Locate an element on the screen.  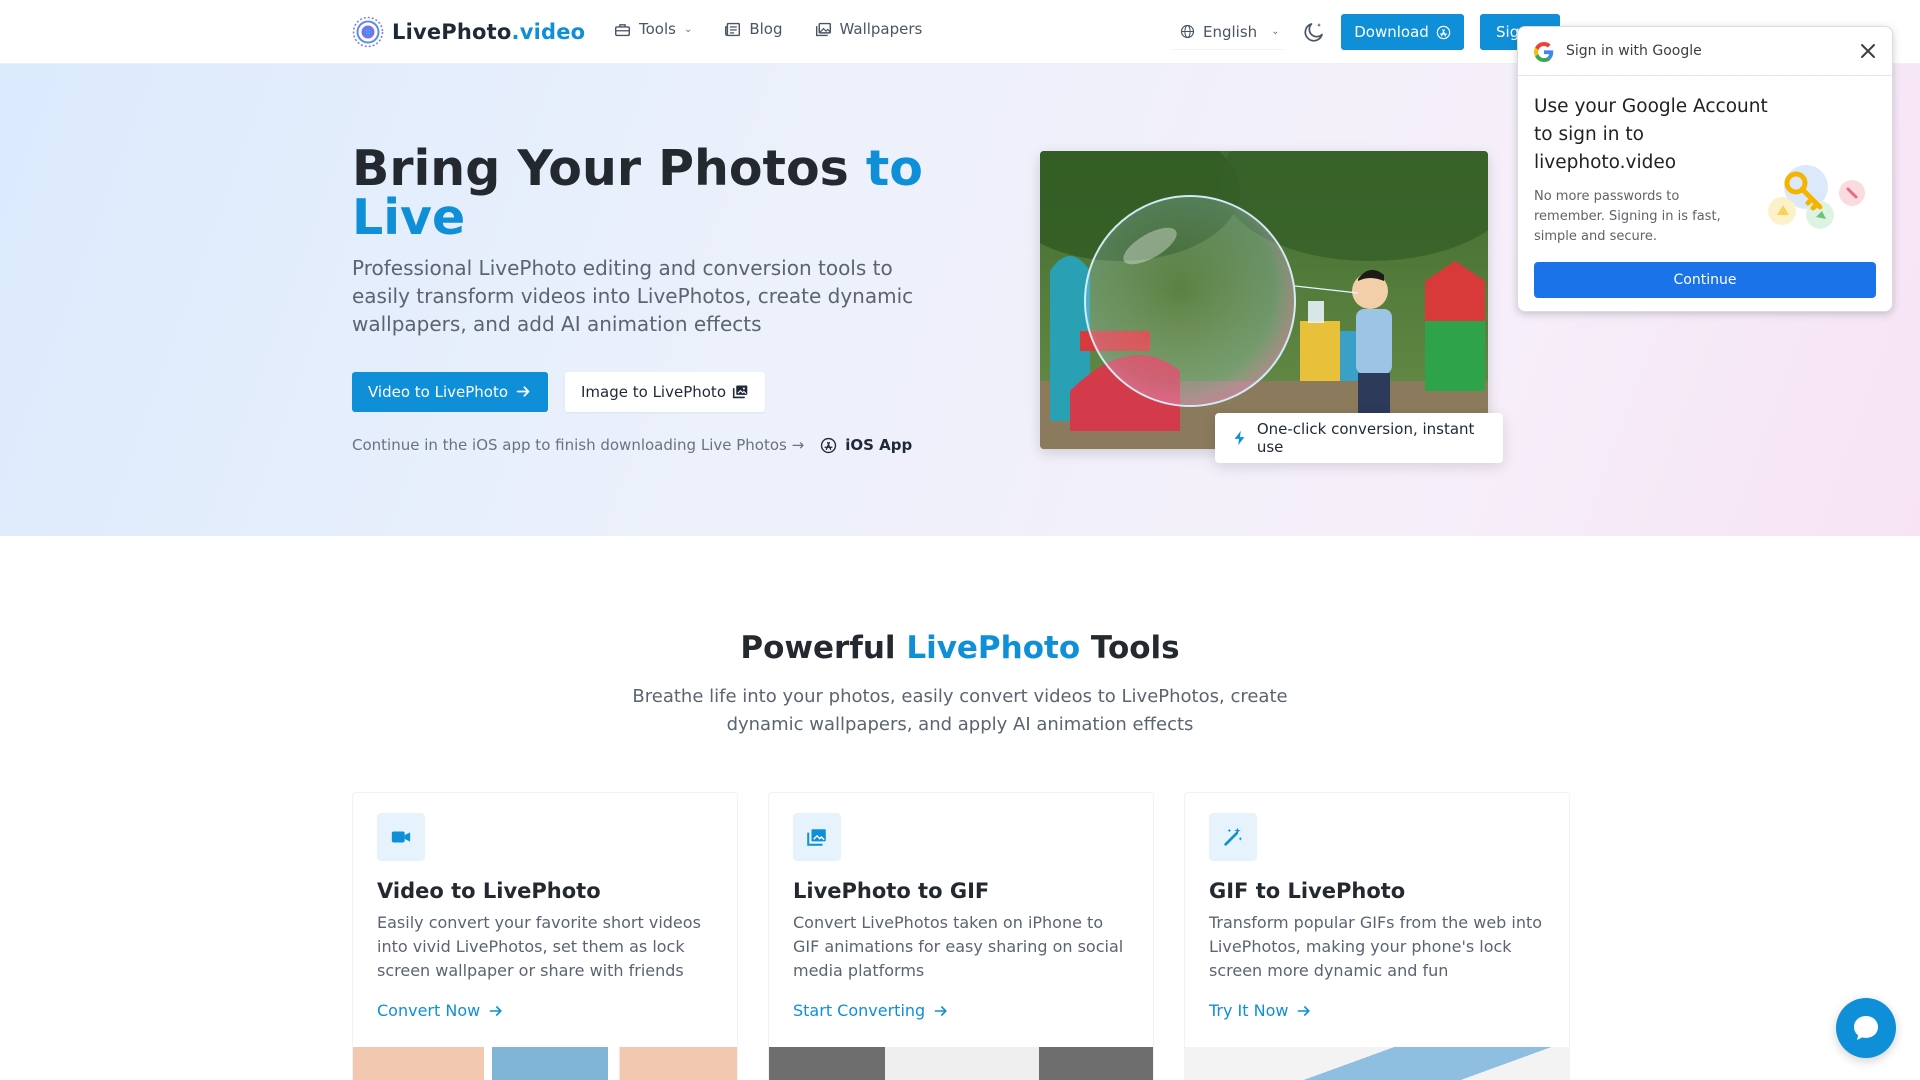
chat-support-button is located at coordinates (1866, 1028).